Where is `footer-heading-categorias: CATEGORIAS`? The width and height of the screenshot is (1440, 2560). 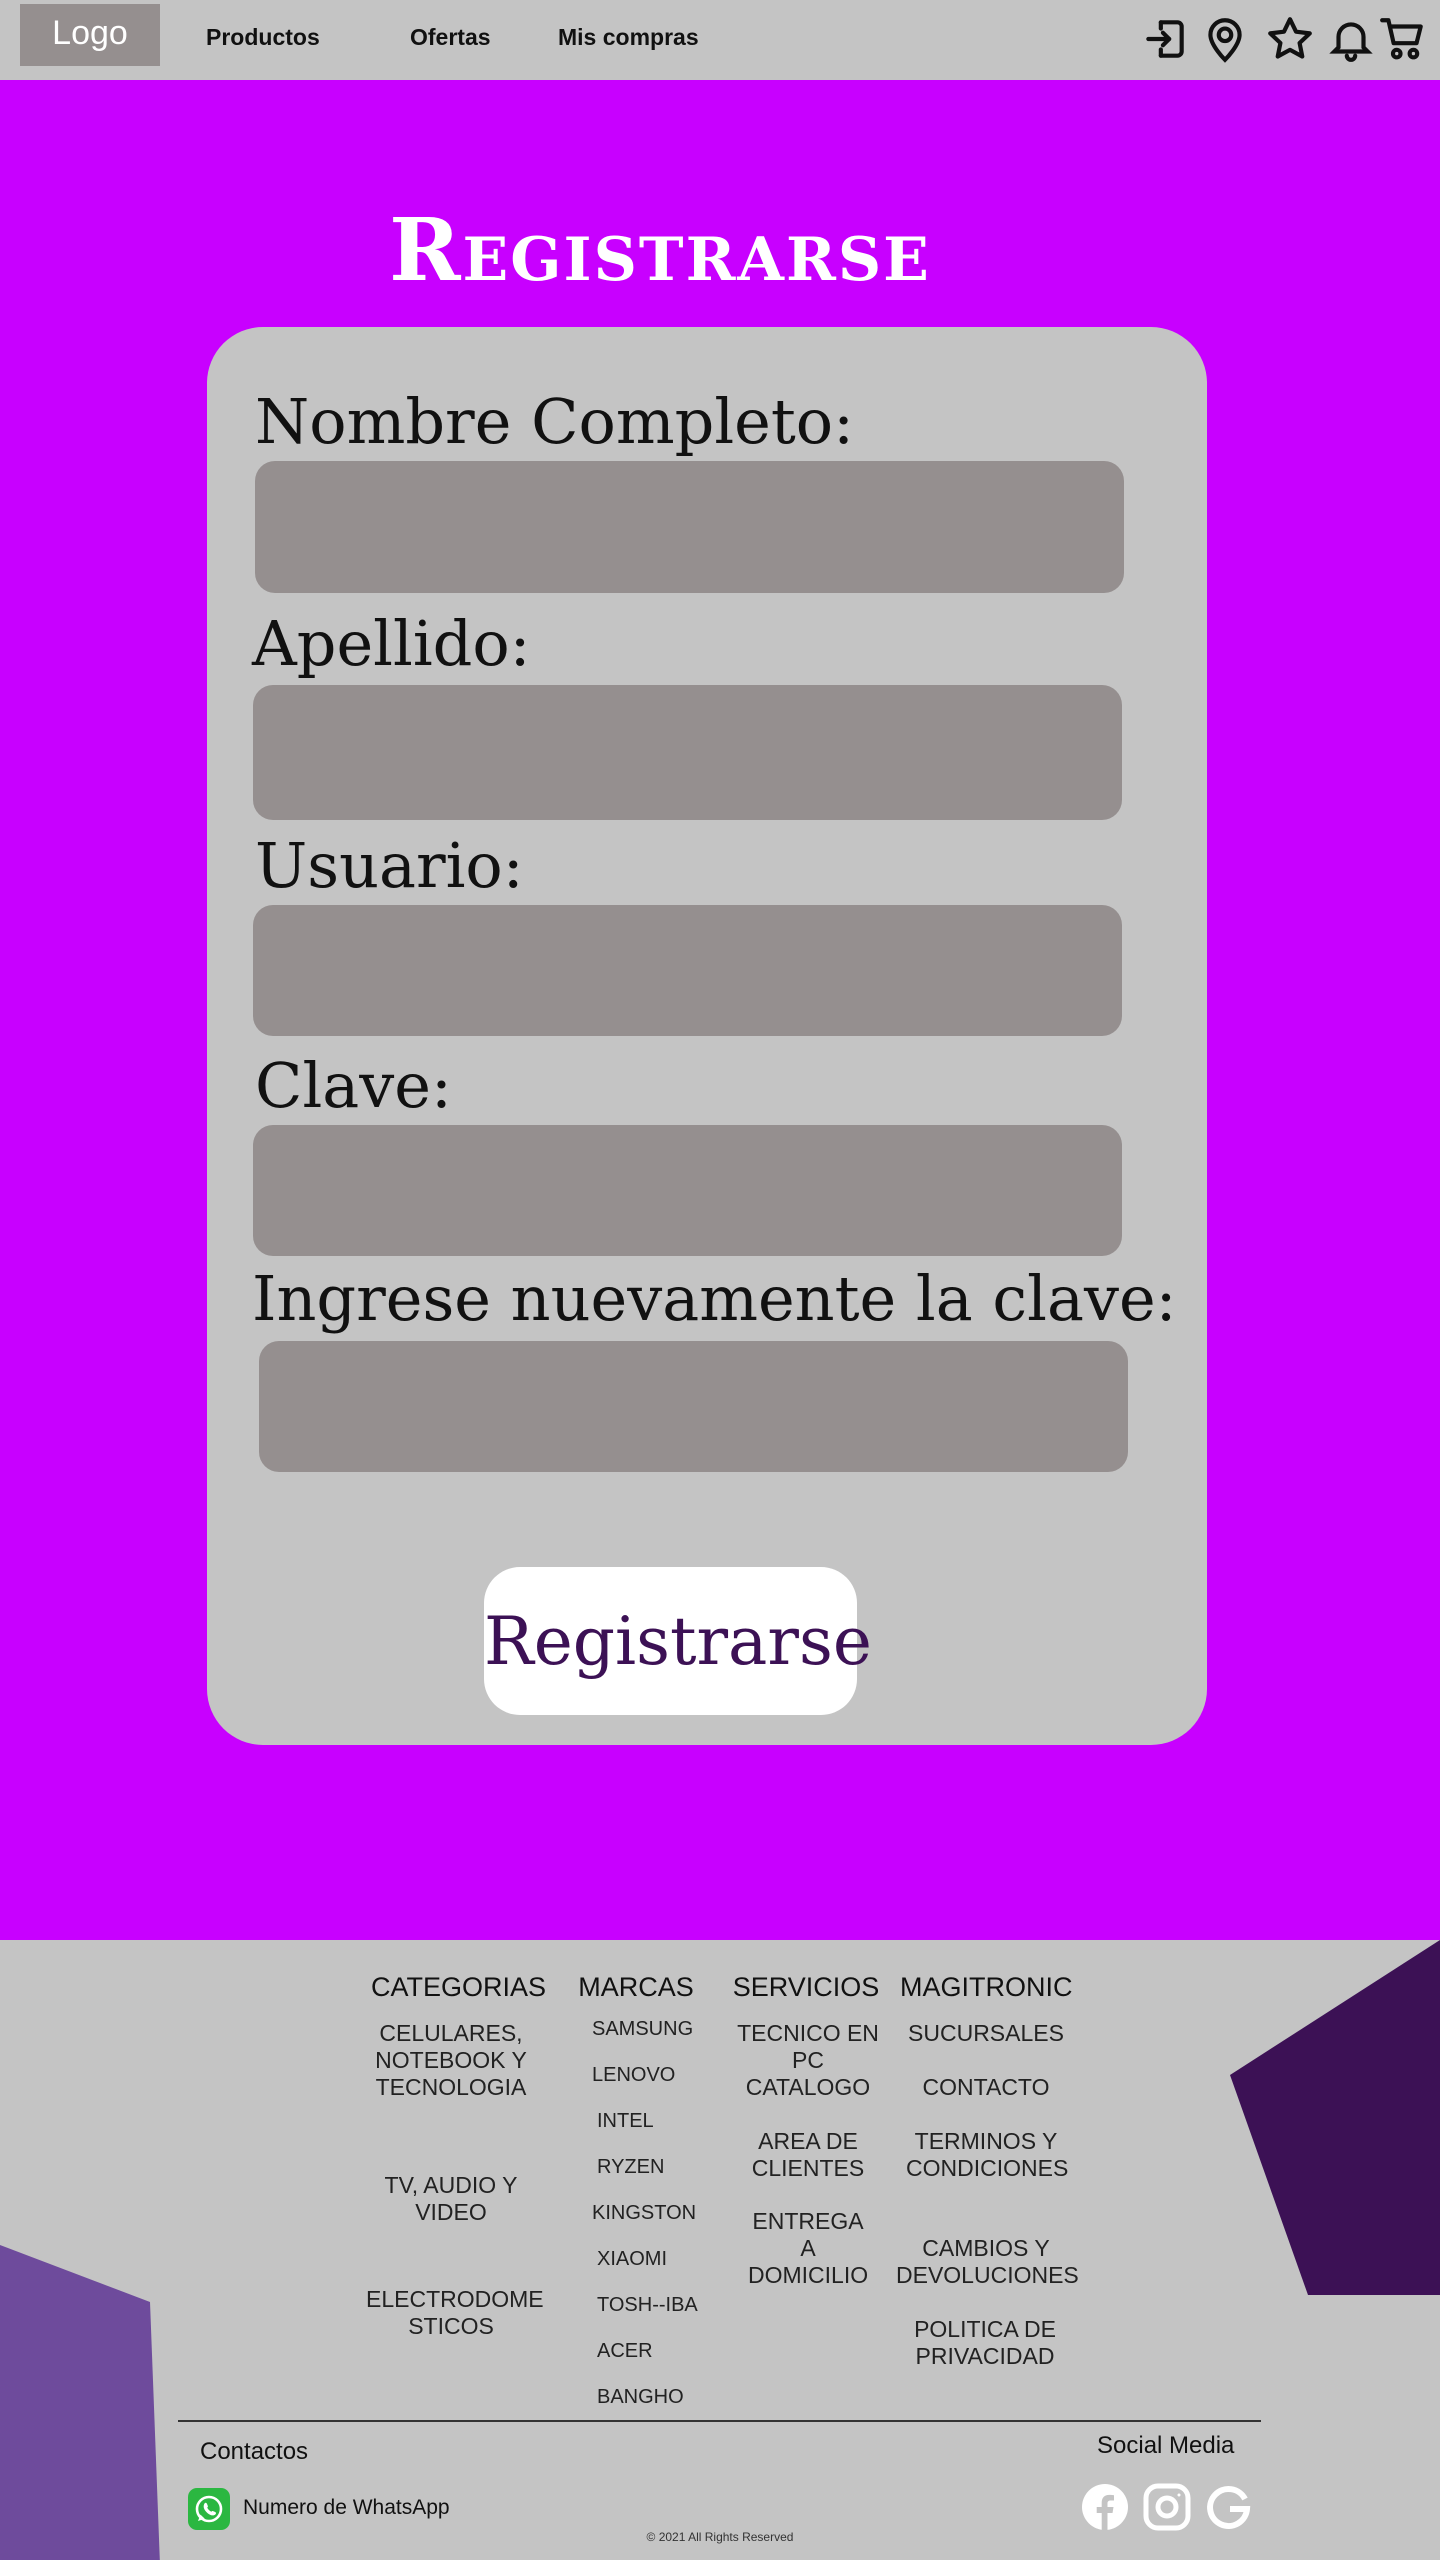
footer-heading-categorias: CATEGORIAS is located at coordinates (459, 1987).